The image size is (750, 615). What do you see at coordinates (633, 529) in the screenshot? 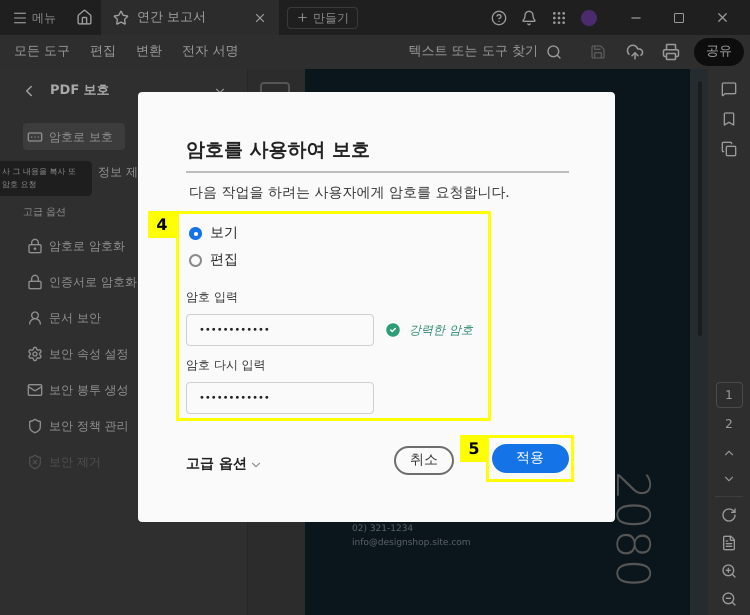
I see `year-text: 2080` at bounding box center [633, 529].